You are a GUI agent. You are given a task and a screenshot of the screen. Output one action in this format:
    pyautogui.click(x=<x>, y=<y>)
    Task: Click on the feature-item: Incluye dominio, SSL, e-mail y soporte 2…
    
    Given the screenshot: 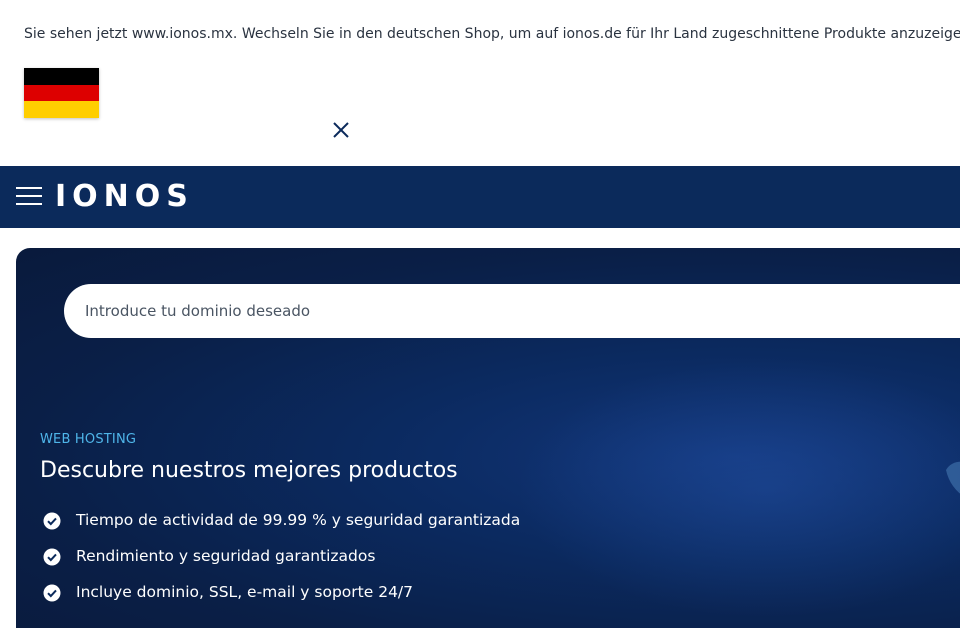 What is the action you would take?
    pyautogui.click(x=280, y=596)
    